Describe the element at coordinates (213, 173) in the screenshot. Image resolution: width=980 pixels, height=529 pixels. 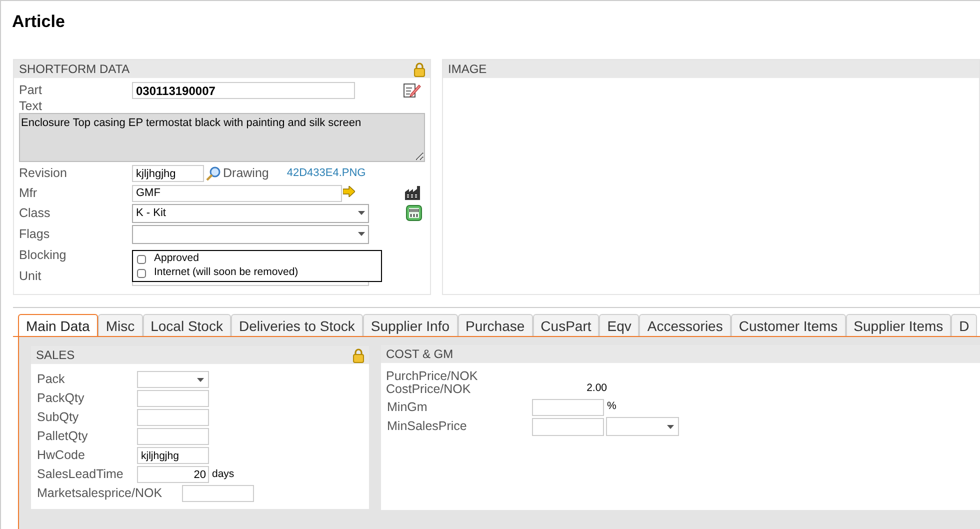
I see `magnifier-icon` at that location.